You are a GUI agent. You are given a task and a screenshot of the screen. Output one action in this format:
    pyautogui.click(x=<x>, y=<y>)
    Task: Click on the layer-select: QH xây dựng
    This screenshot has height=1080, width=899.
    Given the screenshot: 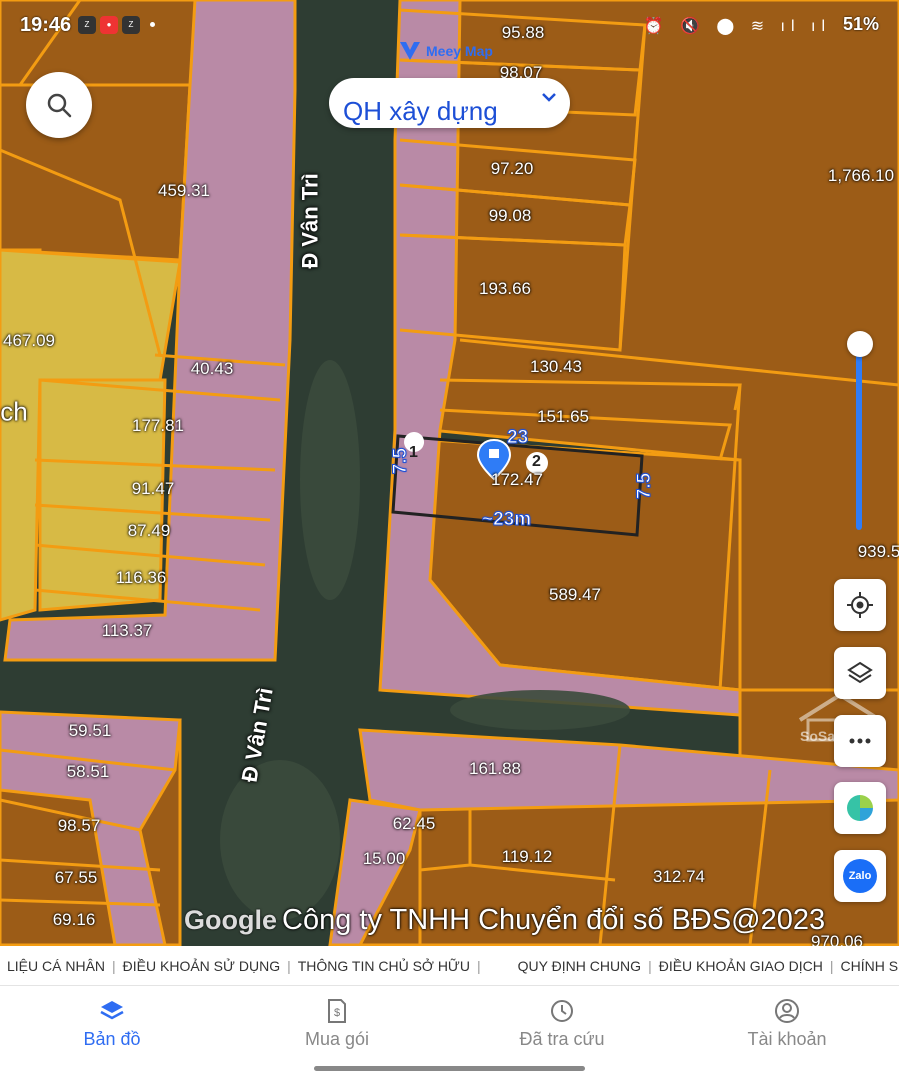 What is the action you would take?
    pyautogui.click(x=449, y=103)
    